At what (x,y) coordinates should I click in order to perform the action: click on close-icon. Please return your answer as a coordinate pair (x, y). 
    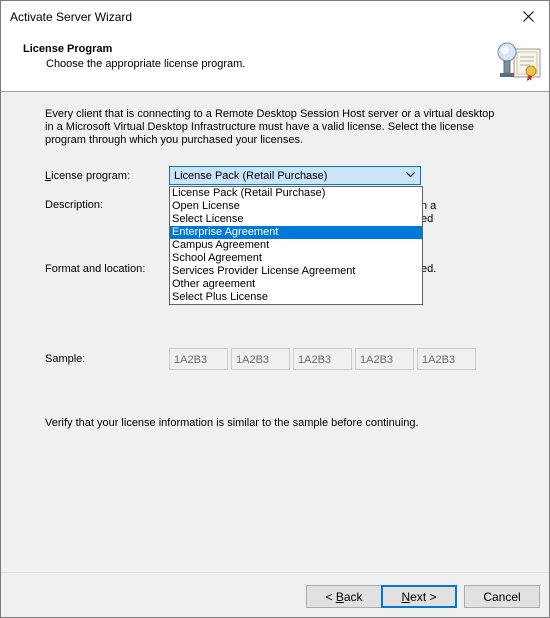
    Looking at the image, I should click on (528, 16).